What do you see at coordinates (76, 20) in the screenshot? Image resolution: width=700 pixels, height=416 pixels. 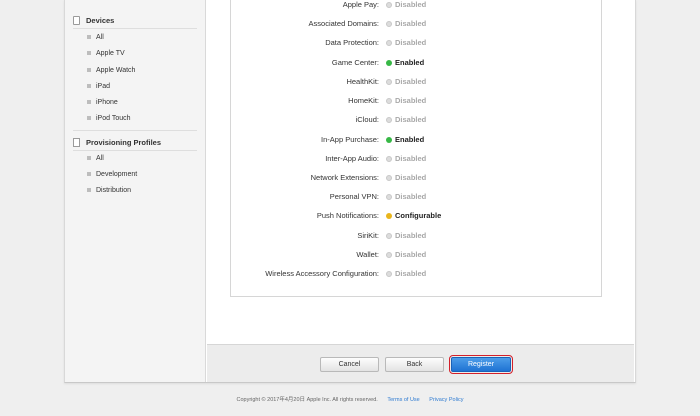 I see `device-icon` at bounding box center [76, 20].